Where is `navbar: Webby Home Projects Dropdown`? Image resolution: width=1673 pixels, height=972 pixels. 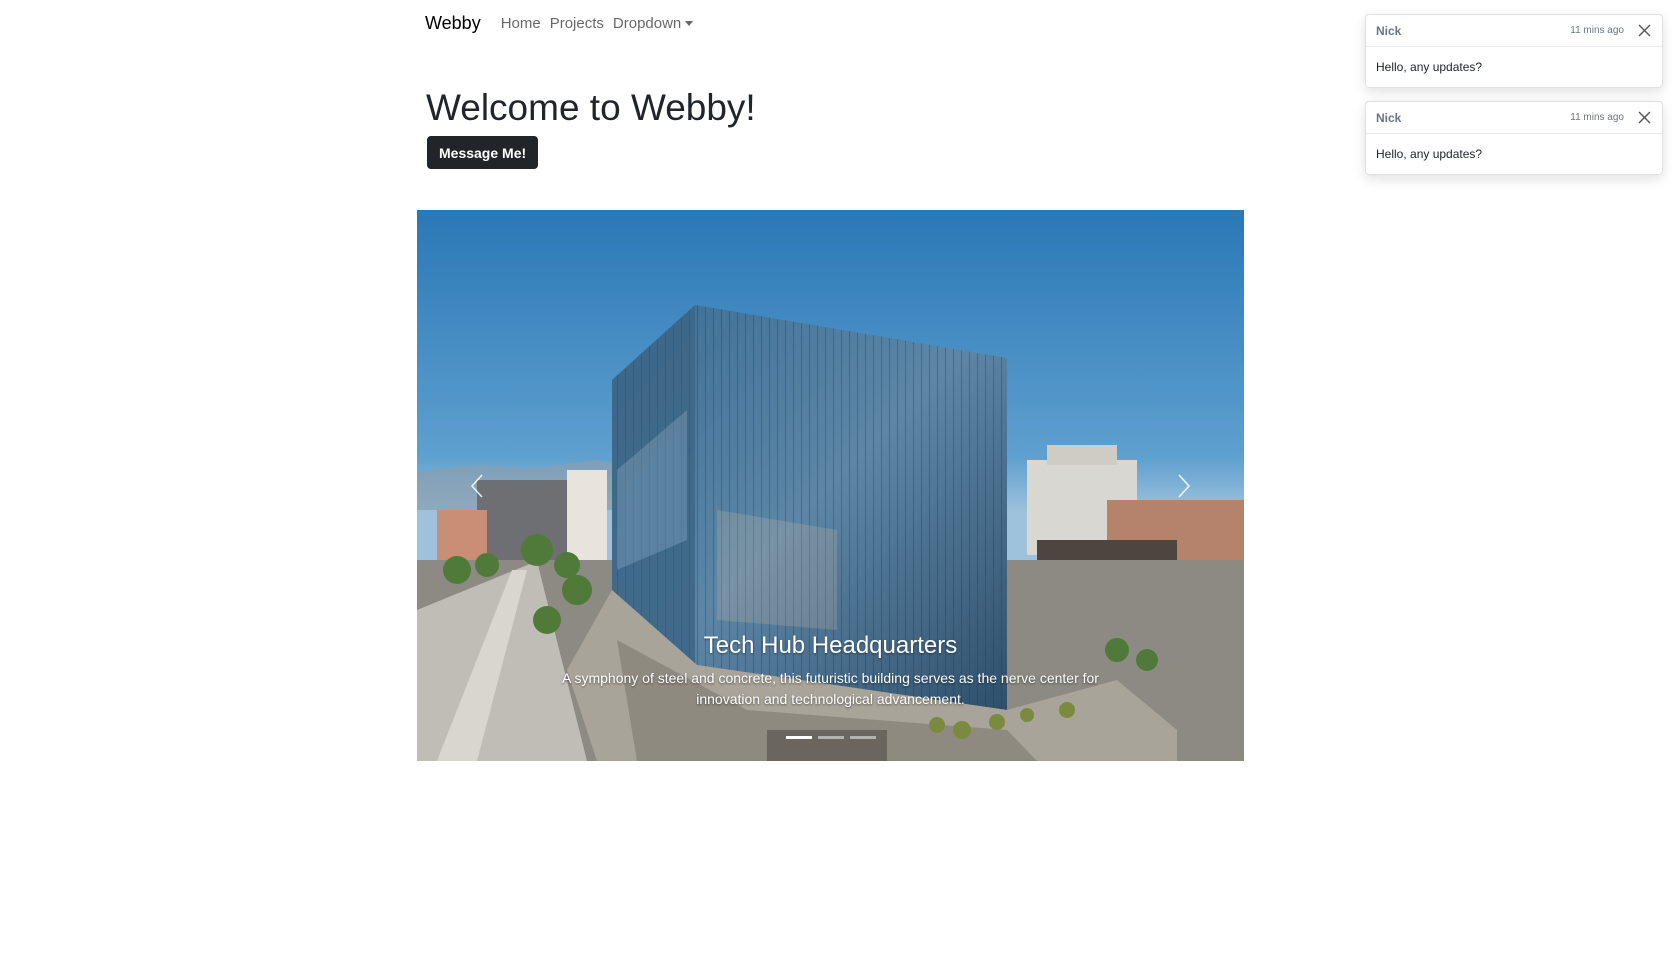 navbar: Webby Home Projects Dropdown is located at coordinates (563, 23).